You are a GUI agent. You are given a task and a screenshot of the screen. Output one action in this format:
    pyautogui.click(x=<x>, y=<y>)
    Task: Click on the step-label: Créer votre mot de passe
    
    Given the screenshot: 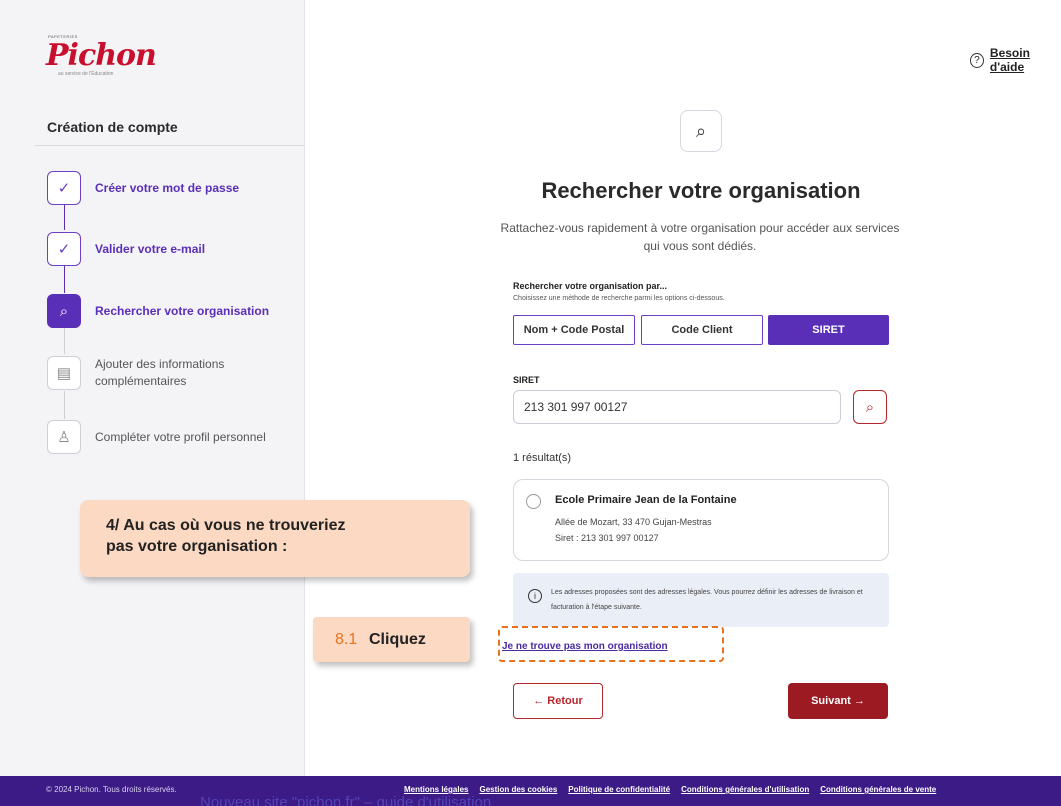 What is the action you would take?
    pyautogui.click(x=167, y=187)
    